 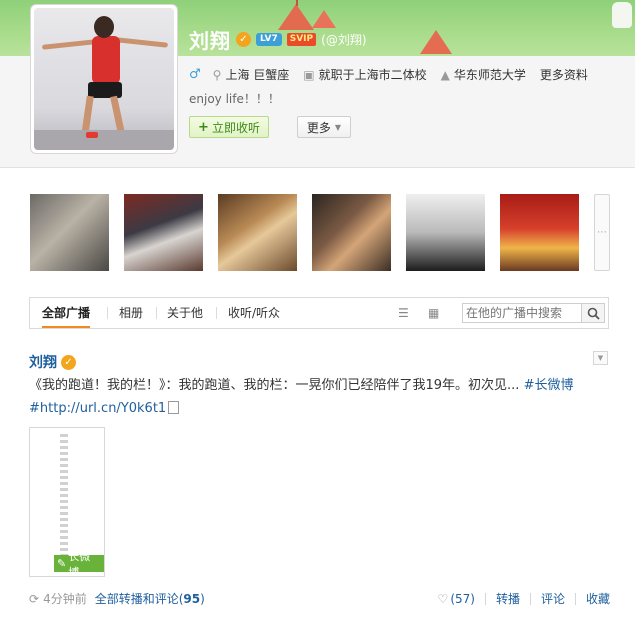 I want to click on search-icon, so click(x=593, y=313).